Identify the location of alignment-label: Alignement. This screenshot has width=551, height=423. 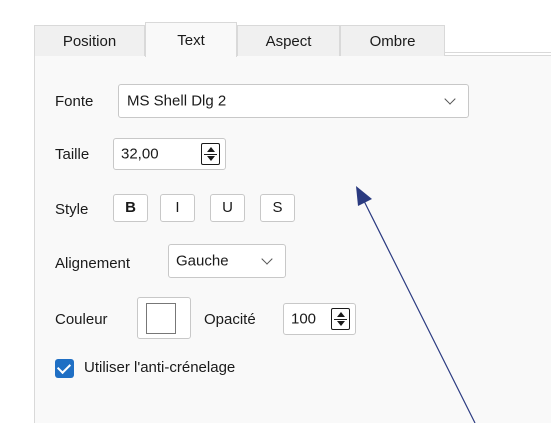
(93, 263).